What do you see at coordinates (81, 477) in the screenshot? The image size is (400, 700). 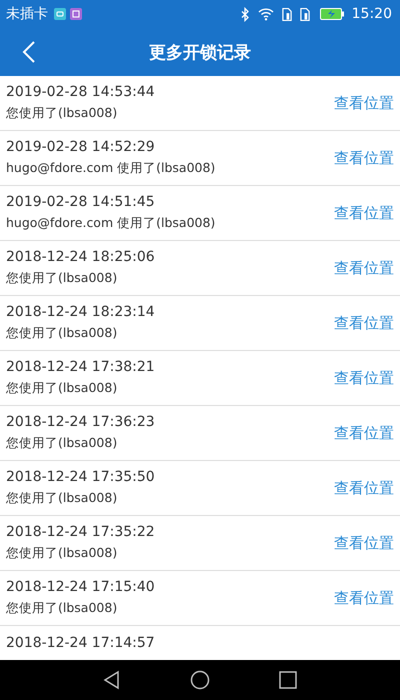 I see `record-time: 2018-12-24 17:35:50` at bounding box center [81, 477].